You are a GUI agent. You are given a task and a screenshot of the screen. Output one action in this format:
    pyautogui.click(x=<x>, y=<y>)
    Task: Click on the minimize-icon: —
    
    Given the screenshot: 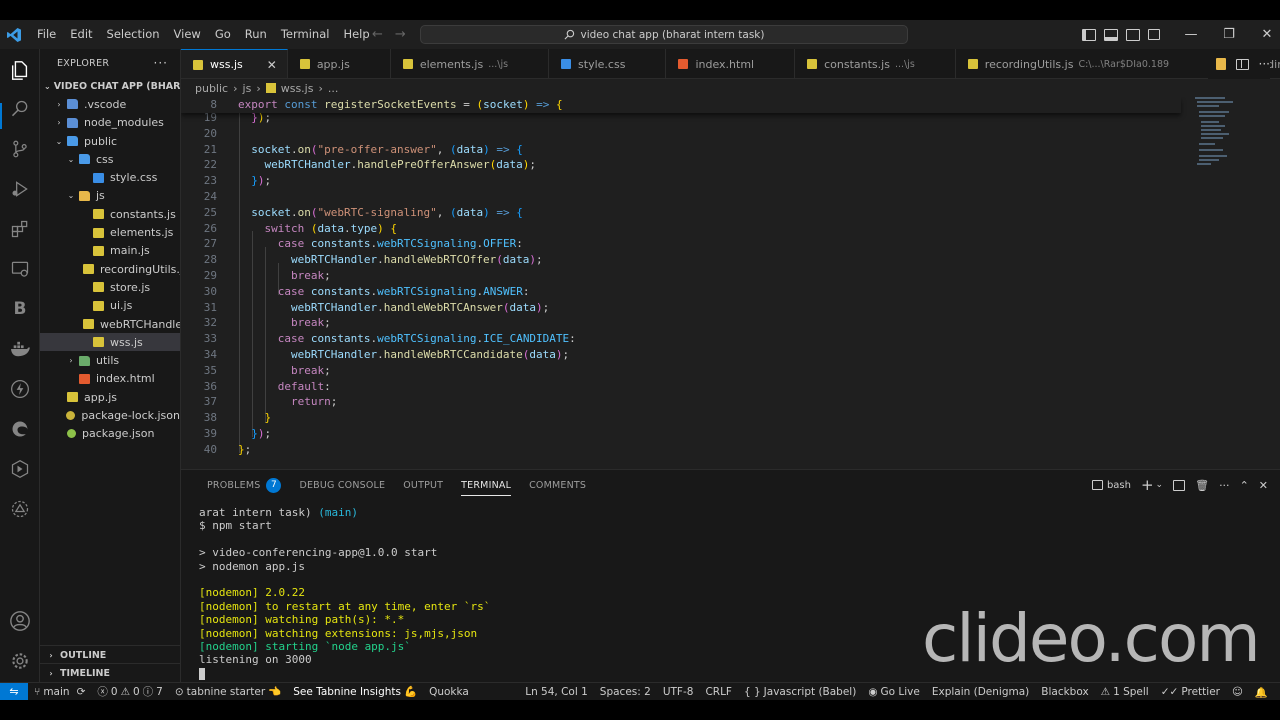 What is the action you would take?
    pyautogui.click(x=1191, y=34)
    